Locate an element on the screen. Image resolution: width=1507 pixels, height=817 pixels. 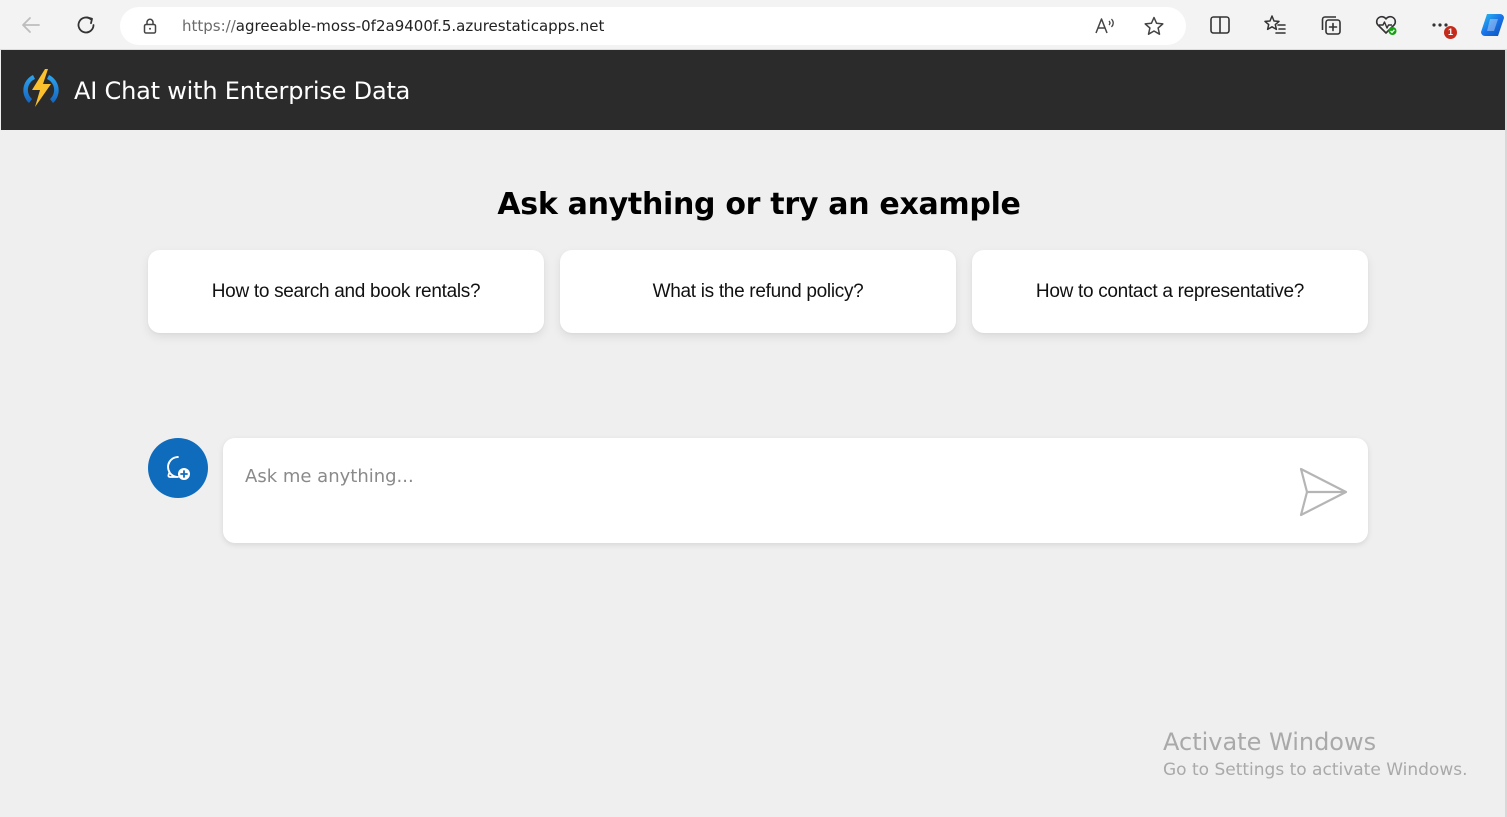
example-card-label: How to contact a representative? is located at coordinates (1170, 291).